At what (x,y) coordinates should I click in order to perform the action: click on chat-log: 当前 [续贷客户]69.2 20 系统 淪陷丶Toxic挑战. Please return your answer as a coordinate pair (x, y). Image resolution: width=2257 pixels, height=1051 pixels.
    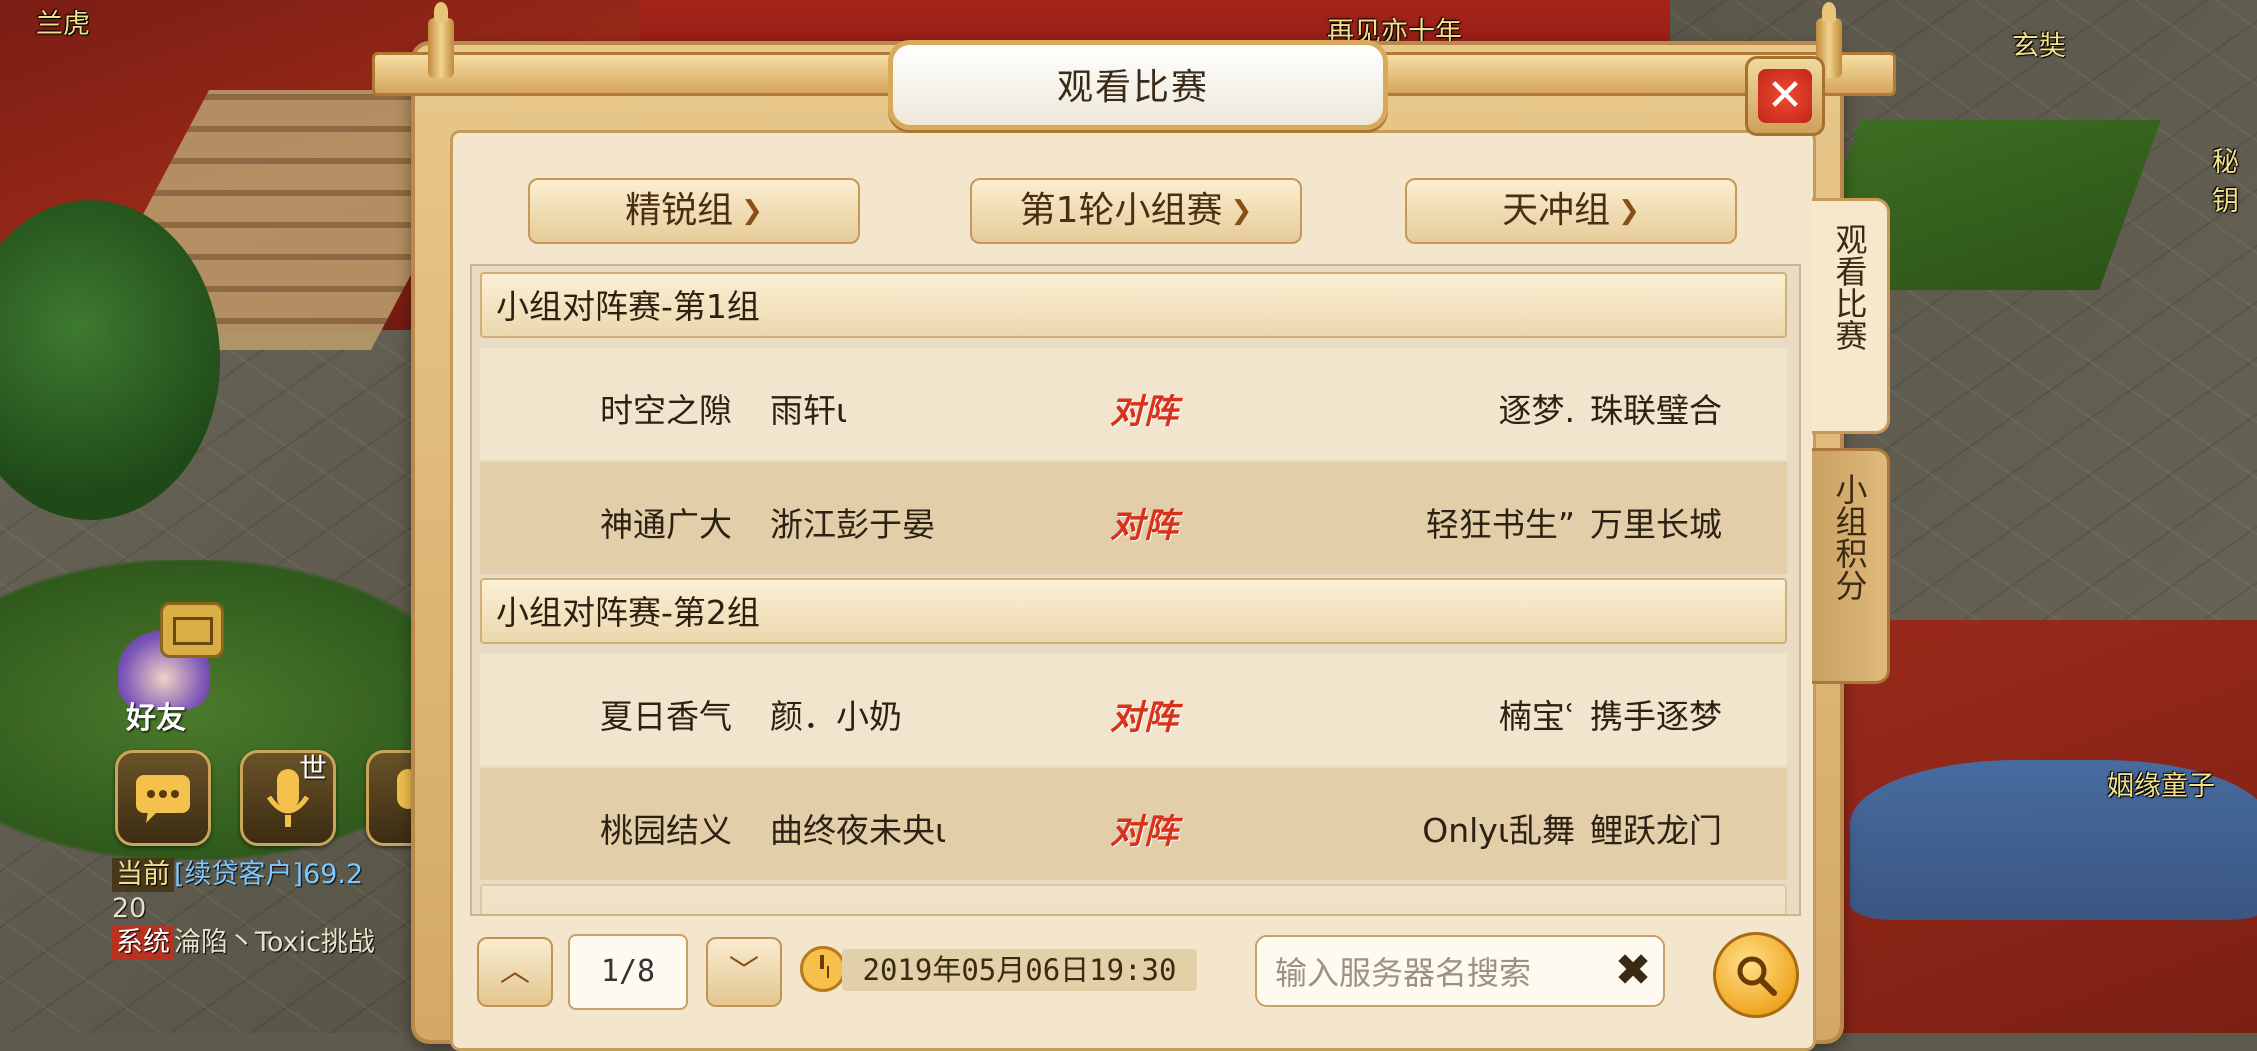
    Looking at the image, I should click on (272, 909).